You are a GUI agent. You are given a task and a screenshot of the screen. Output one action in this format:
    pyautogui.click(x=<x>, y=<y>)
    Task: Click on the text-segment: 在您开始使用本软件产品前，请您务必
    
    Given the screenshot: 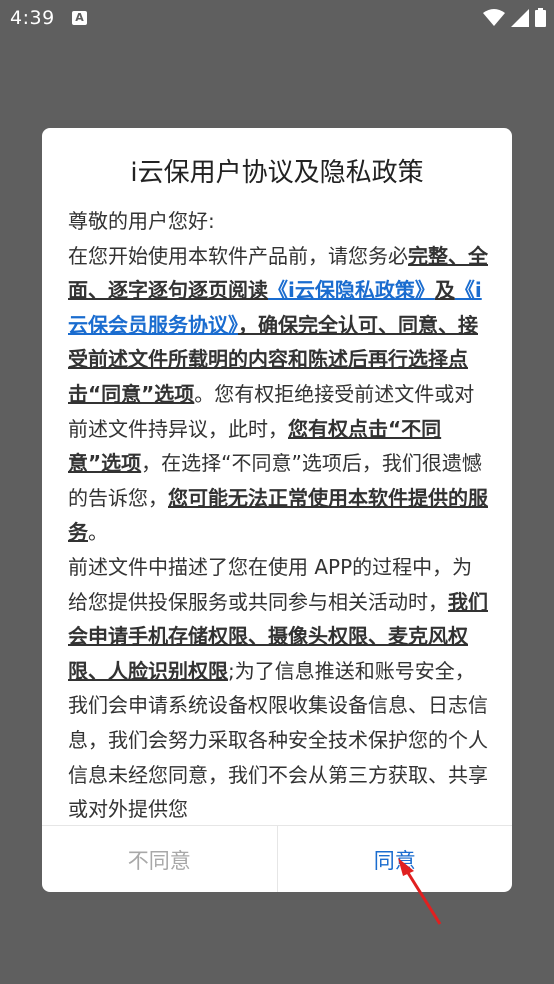 What is the action you would take?
    pyautogui.click(x=238, y=255)
    